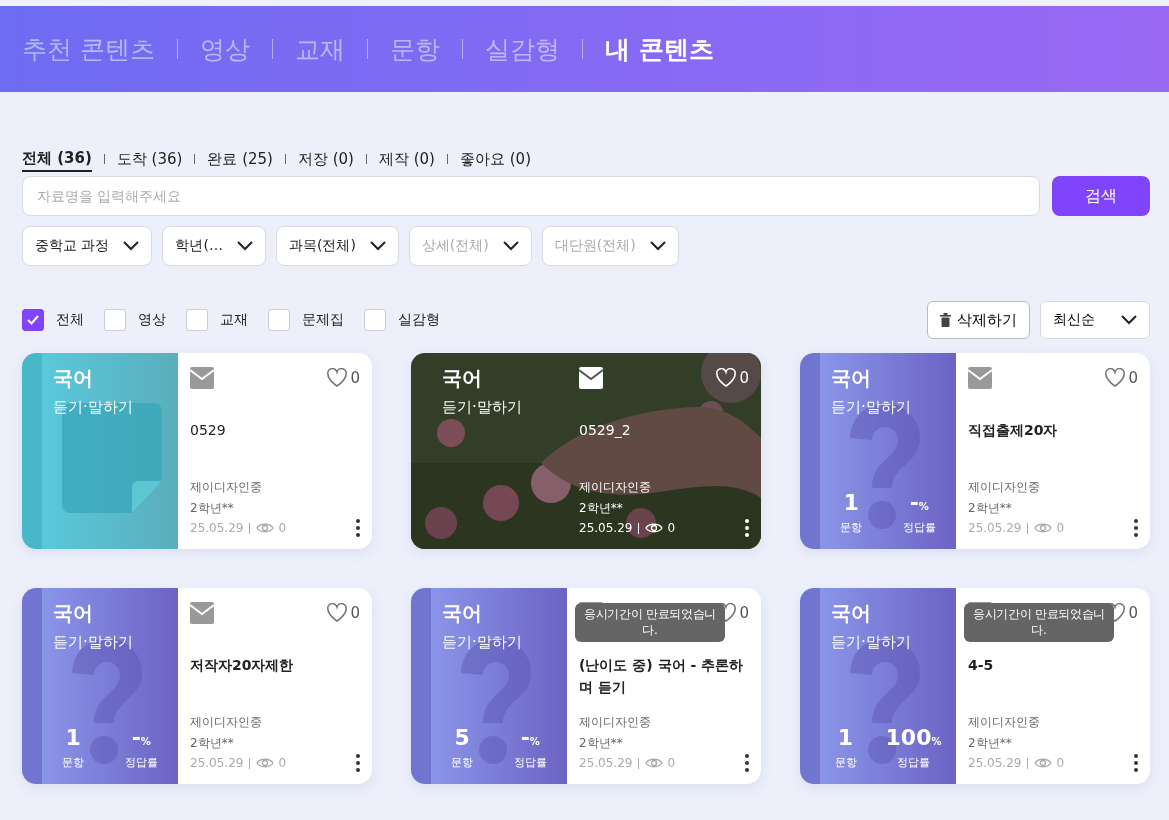 This screenshot has height=820, width=1169. What do you see at coordinates (208, 430) in the screenshot?
I see `content-title: 0529` at bounding box center [208, 430].